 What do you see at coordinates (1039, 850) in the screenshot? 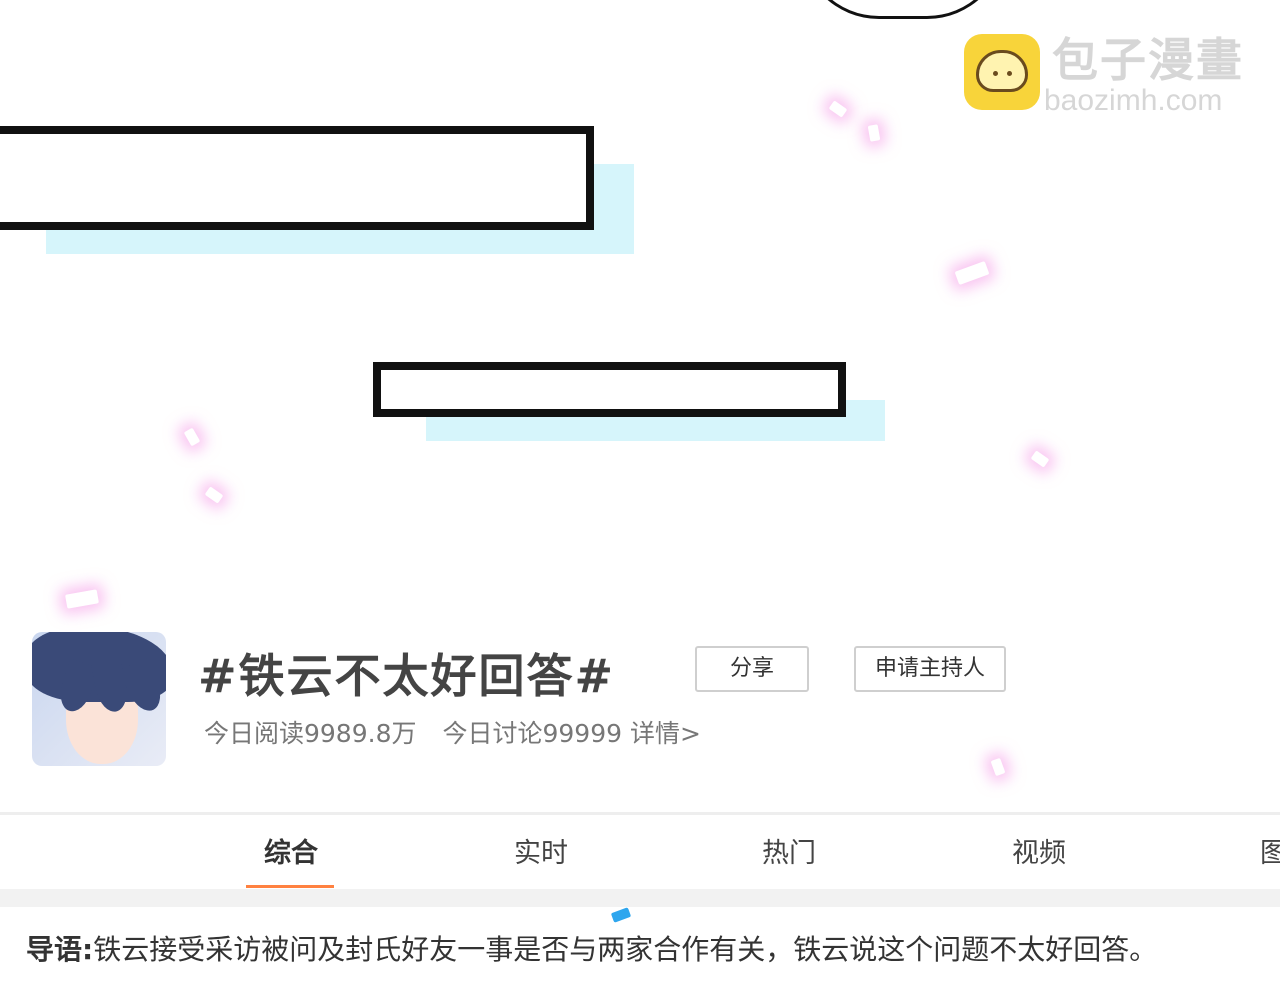
I see `tab-video: 视频` at bounding box center [1039, 850].